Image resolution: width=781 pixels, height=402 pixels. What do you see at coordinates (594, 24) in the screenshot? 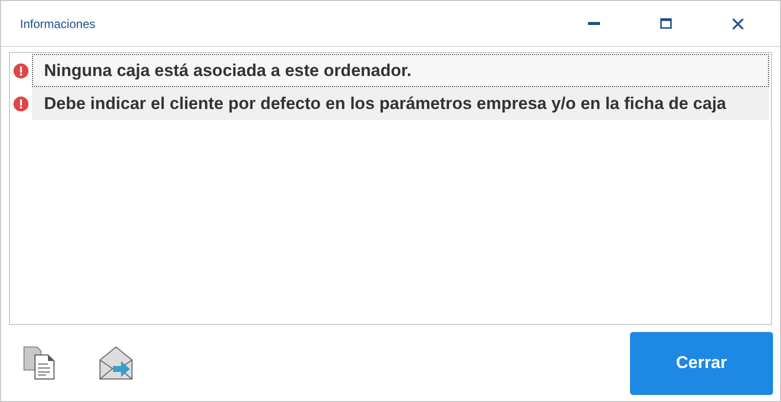
I see `minimize-icon` at bounding box center [594, 24].